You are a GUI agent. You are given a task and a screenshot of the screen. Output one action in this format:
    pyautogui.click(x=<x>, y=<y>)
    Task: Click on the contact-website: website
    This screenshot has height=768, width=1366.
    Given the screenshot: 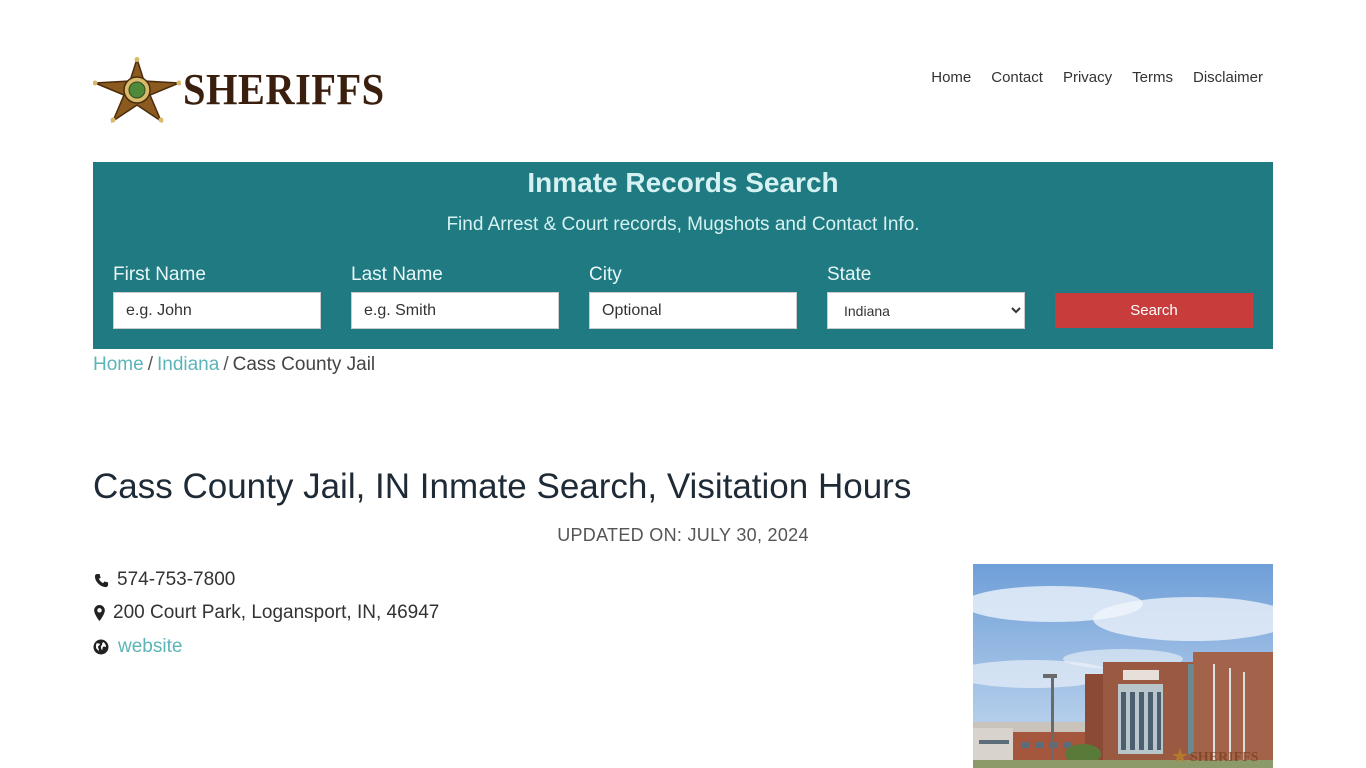 What is the action you would take?
    pyautogui.click(x=137, y=647)
    